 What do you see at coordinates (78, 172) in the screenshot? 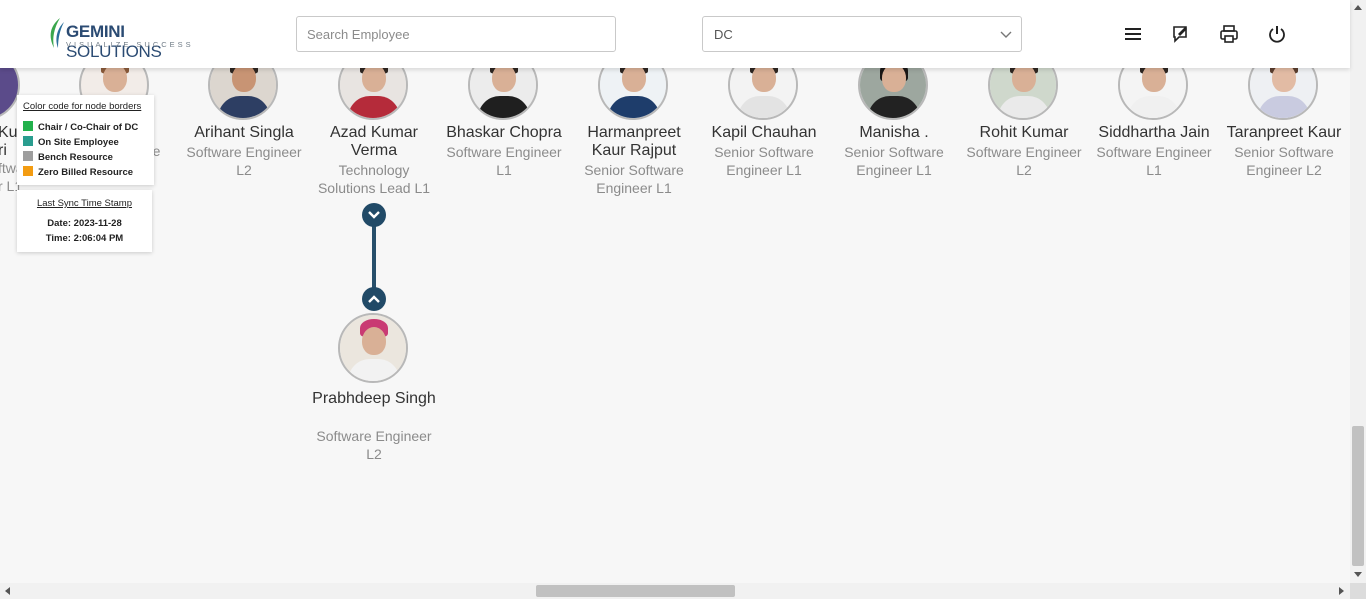
I see `legend-item-zero-billed: Zero Billed Resource` at bounding box center [78, 172].